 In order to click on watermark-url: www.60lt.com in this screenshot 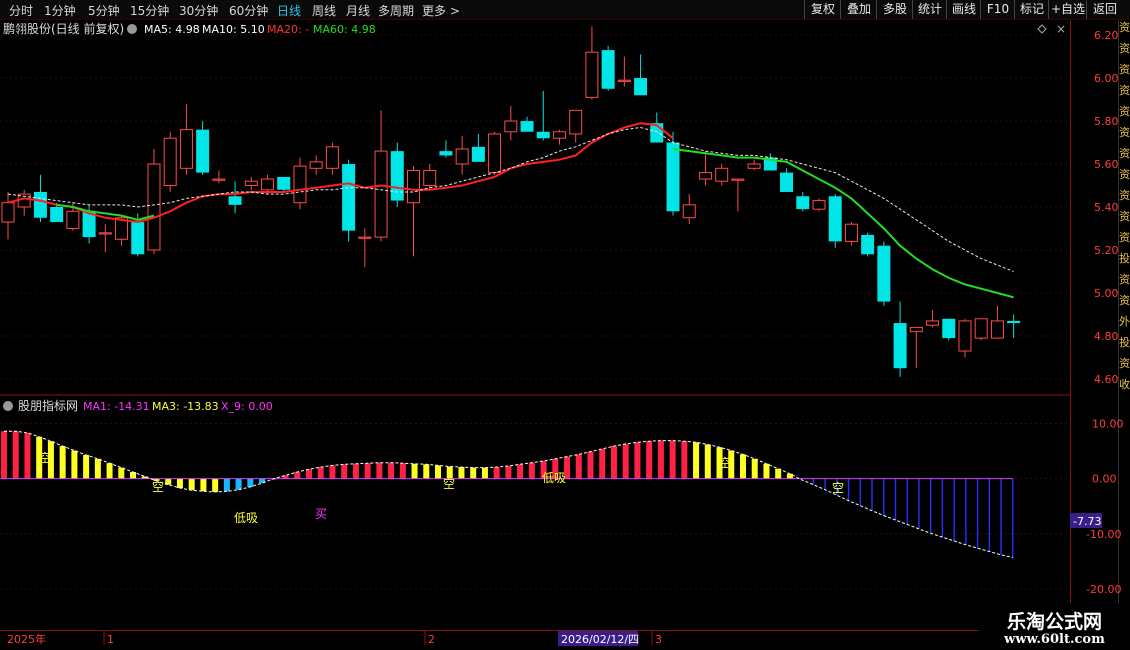, I will do `click(1054, 639)`.